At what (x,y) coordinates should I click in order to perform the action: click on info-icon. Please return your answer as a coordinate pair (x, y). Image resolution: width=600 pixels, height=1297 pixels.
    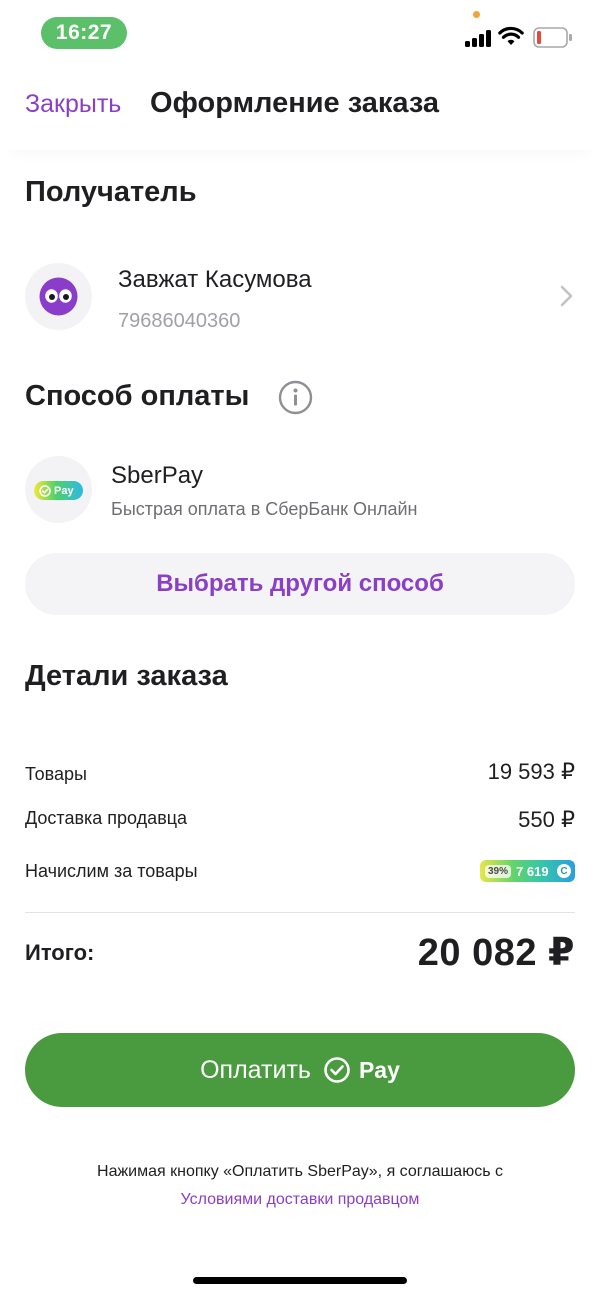
    Looking at the image, I should click on (295, 397).